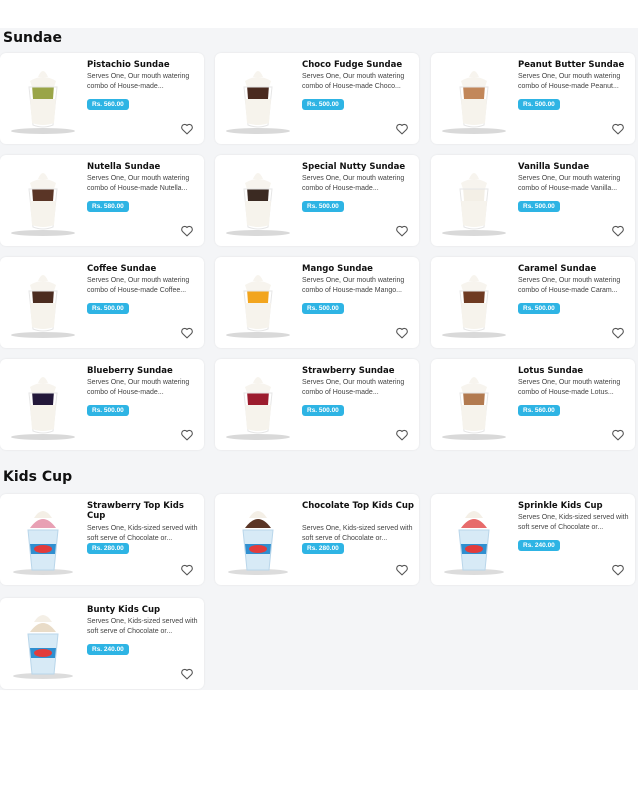 The image size is (638, 800). Describe the element at coordinates (574, 65) in the screenshot. I see `product-name: Peanut Butter Sundae` at that location.